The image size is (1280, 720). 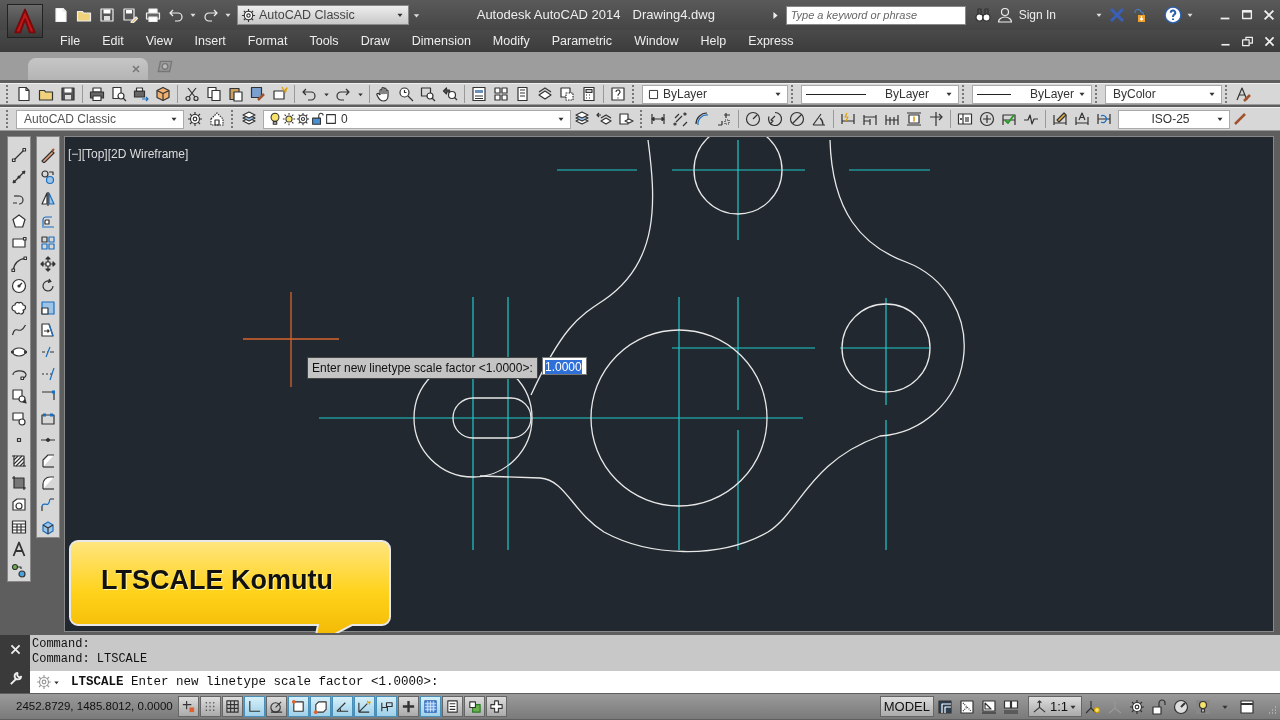 I want to click on viewport-label: [−][Top][2D Wireframe], so click(x=128, y=154).